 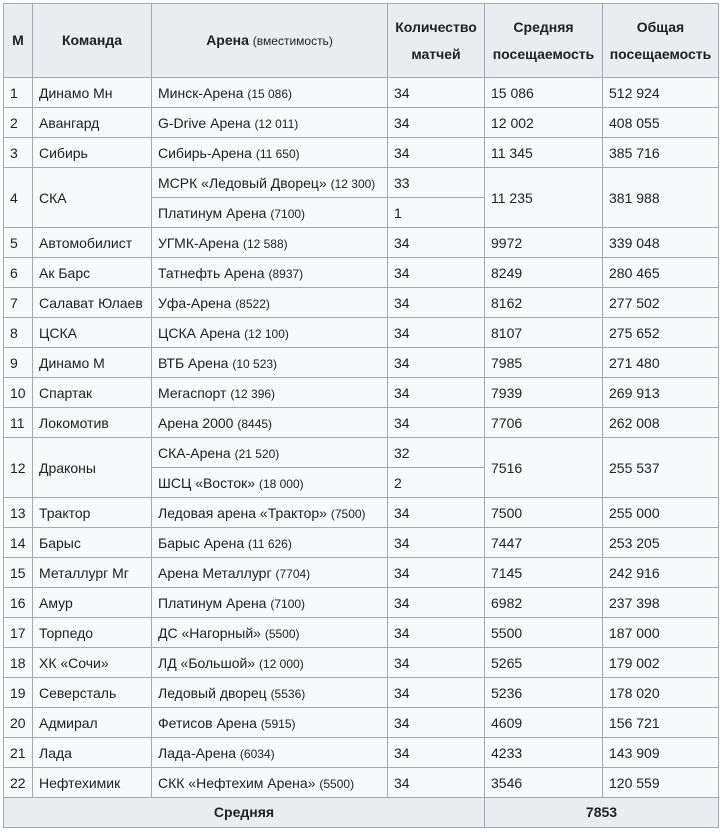 I want to click on cell-avg: 3546, so click(x=543, y=782).